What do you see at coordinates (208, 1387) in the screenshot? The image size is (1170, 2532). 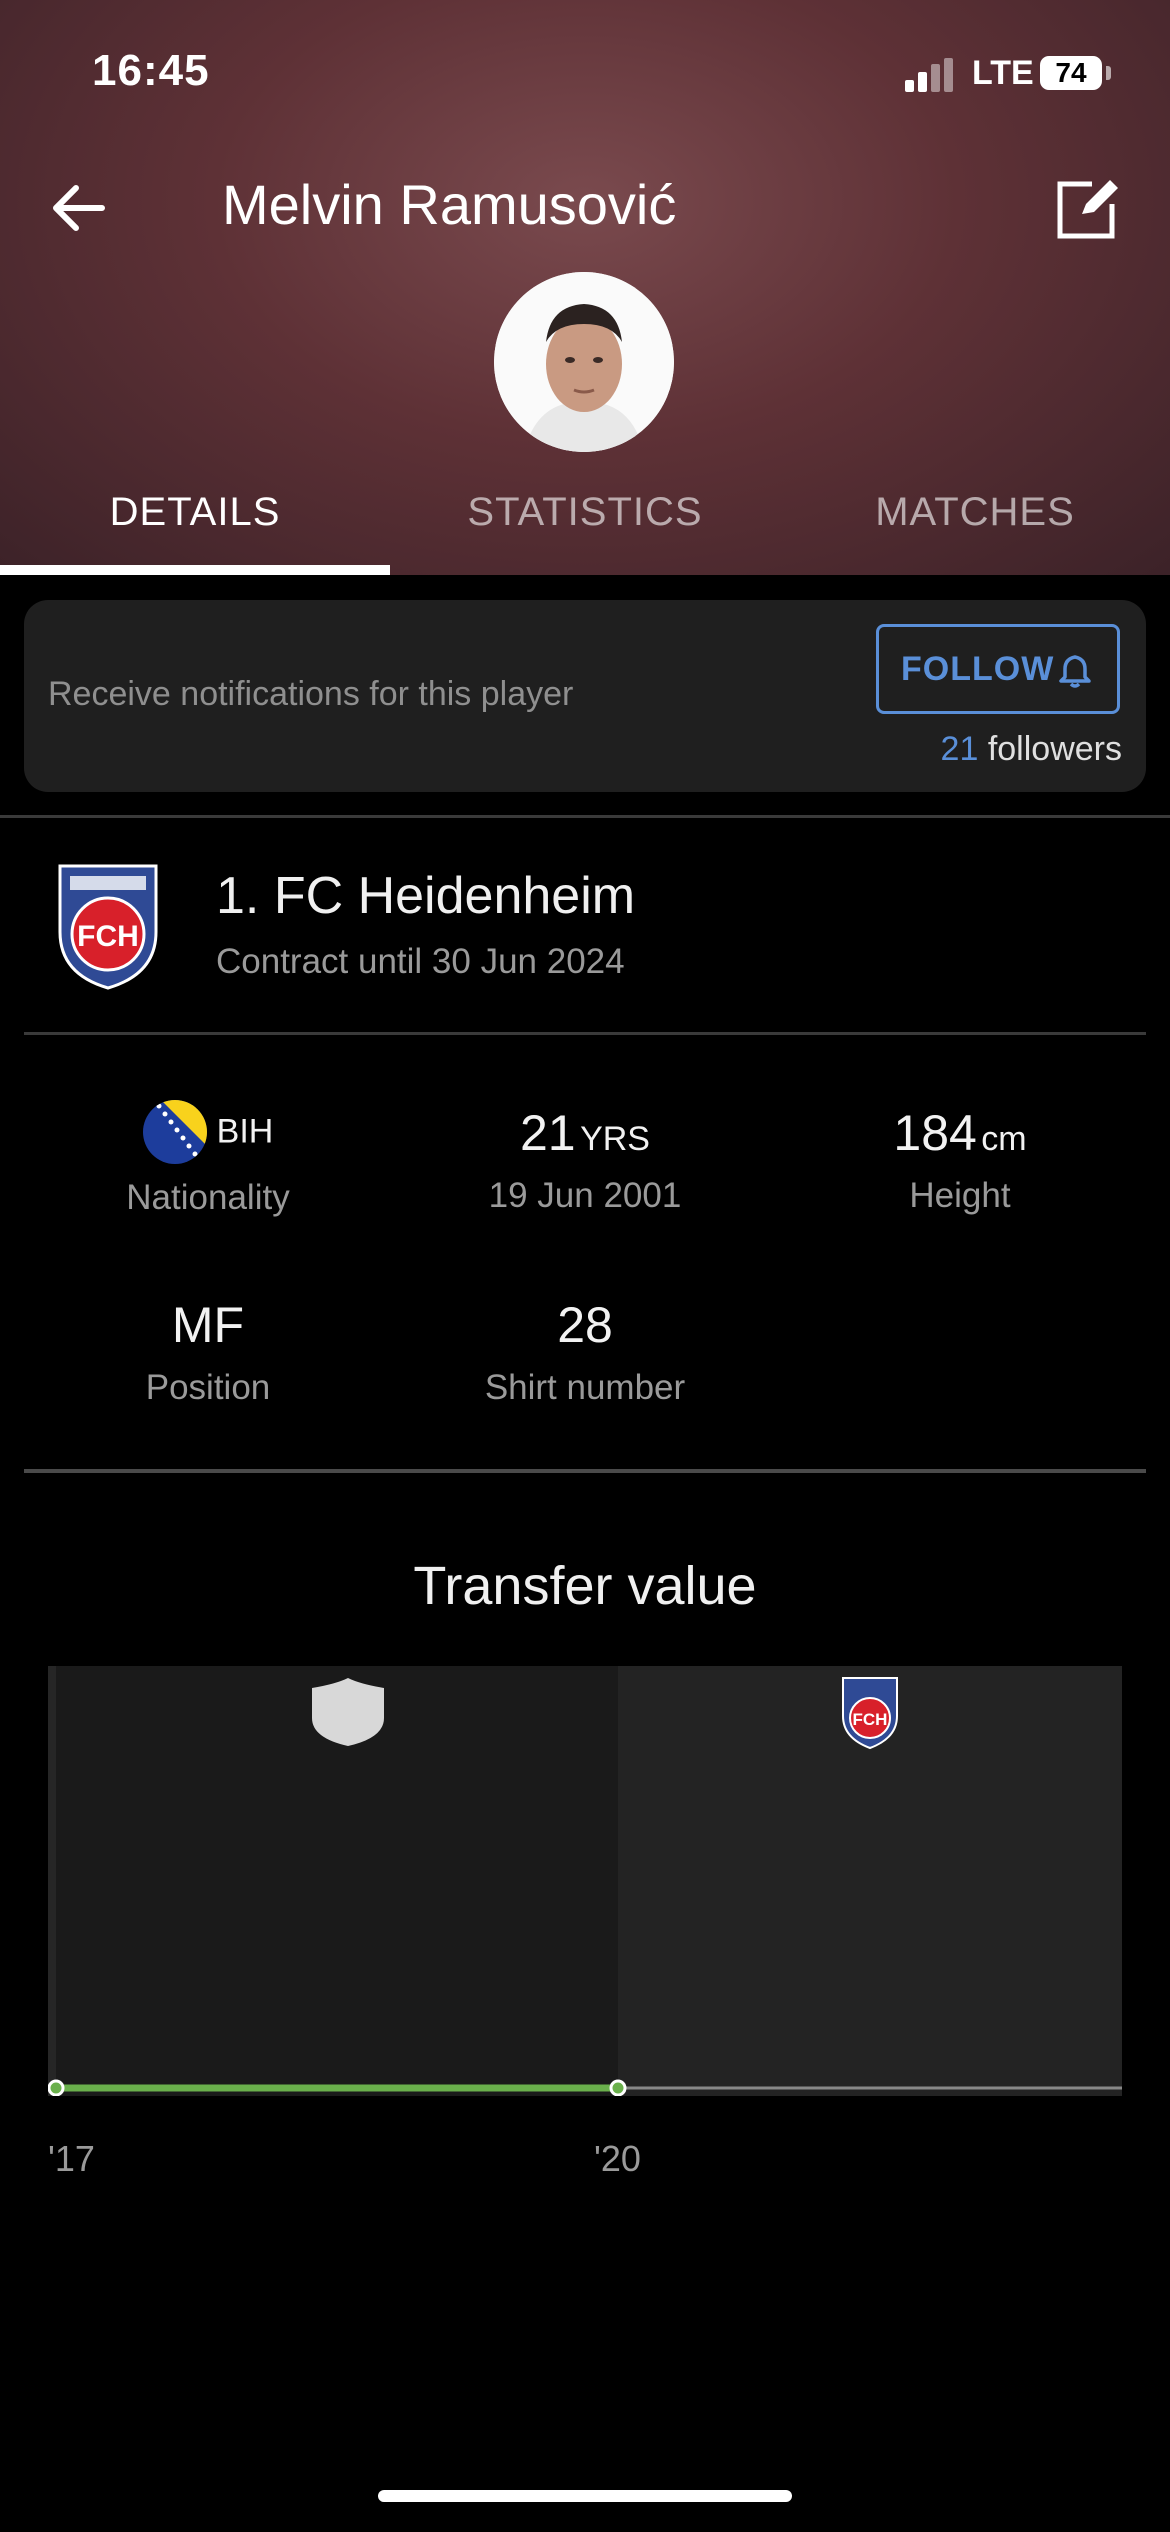 I see `position-label: Position` at bounding box center [208, 1387].